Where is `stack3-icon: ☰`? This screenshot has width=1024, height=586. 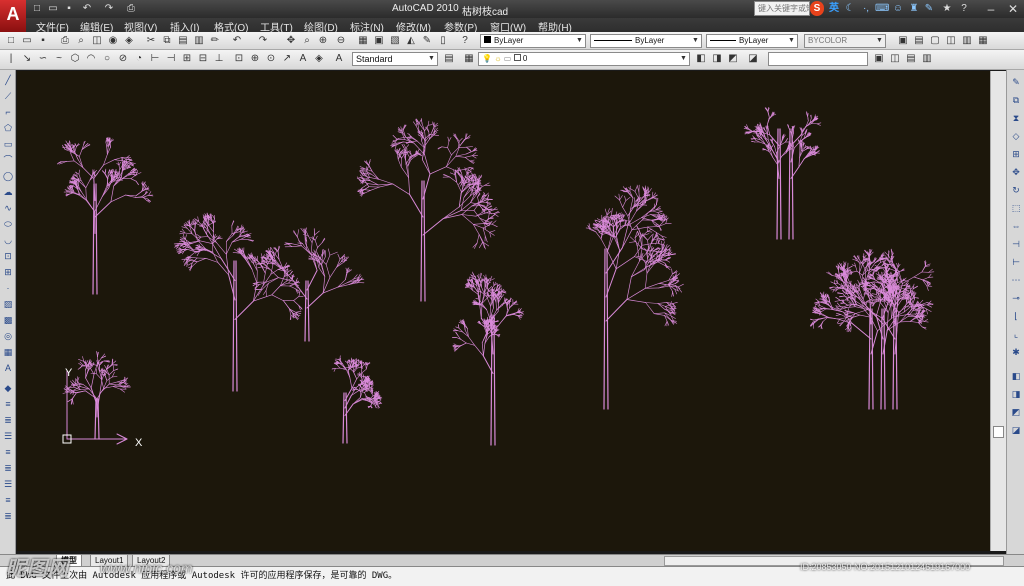 stack3-icon: ☰ is located at coordinates (8, 436).